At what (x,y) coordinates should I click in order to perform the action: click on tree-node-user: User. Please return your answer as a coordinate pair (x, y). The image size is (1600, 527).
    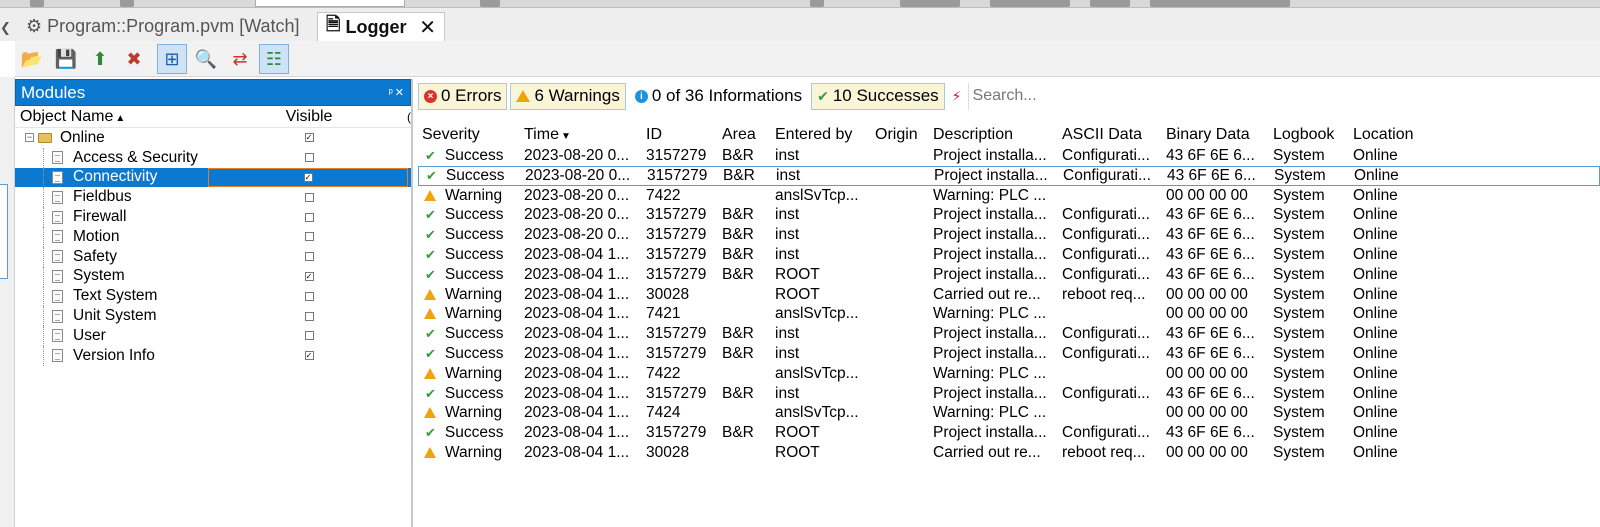
    Looking at the image, I should click on (213, 335).